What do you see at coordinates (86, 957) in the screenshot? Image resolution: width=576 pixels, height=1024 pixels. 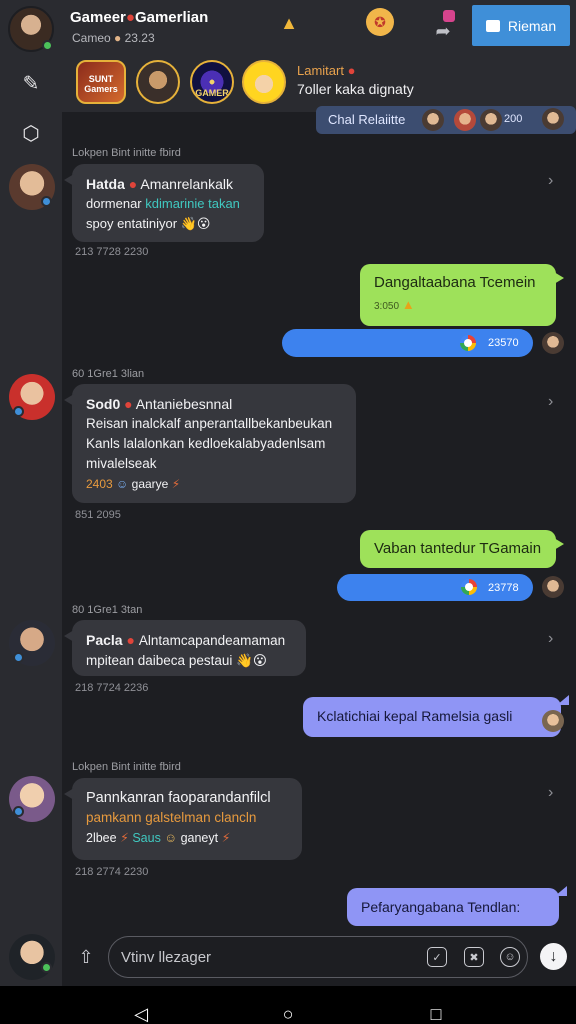 I see `upload-icon: ⇧` at bounding box center [86, 957].